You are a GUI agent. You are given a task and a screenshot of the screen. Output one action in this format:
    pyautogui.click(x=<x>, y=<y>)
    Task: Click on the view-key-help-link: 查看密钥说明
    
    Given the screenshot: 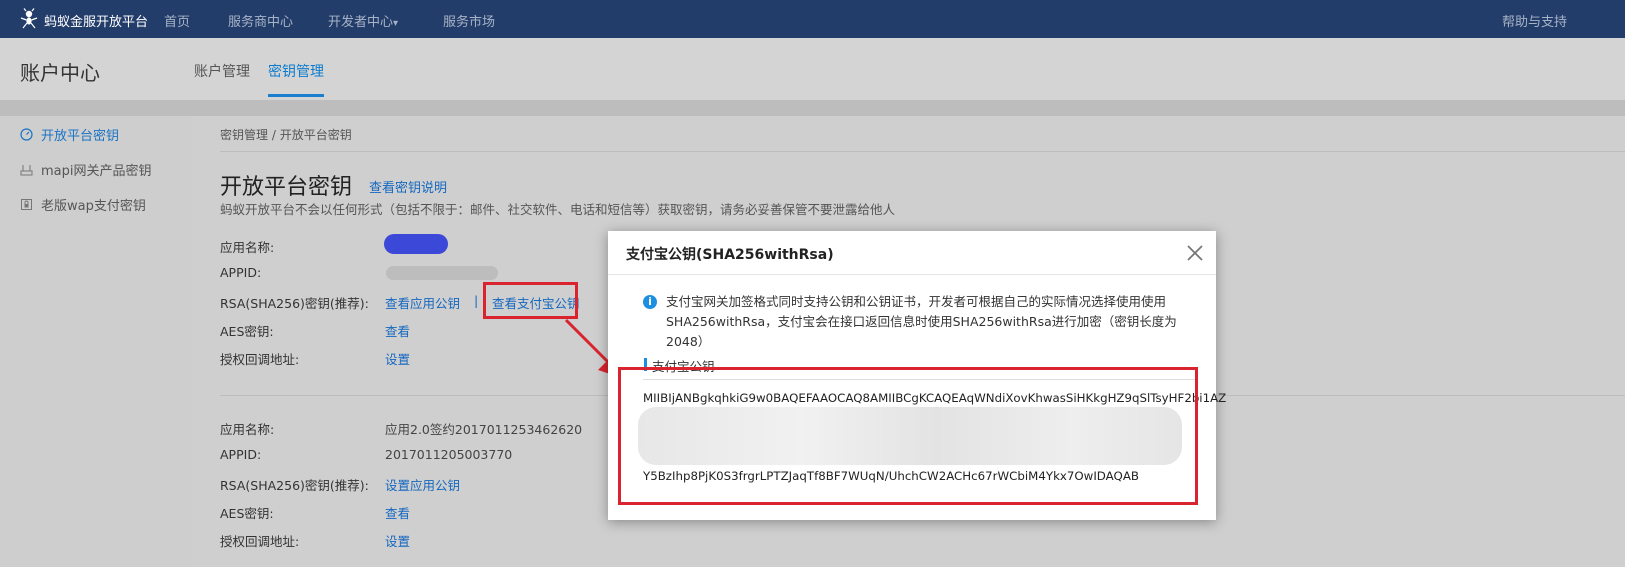 What is the action you would take?
    pyautogui.click(x=408, y=186)
    